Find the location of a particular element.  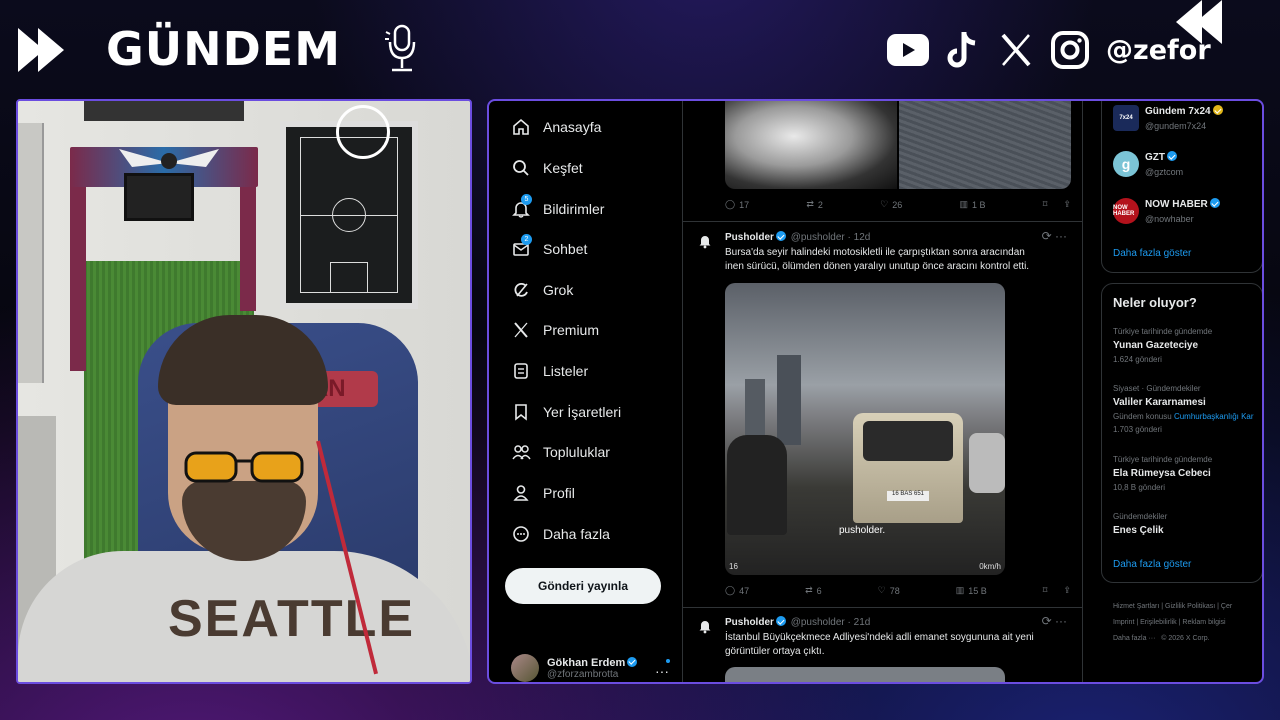

like-button: ♡ 26 is located at coordinates (891, 204).